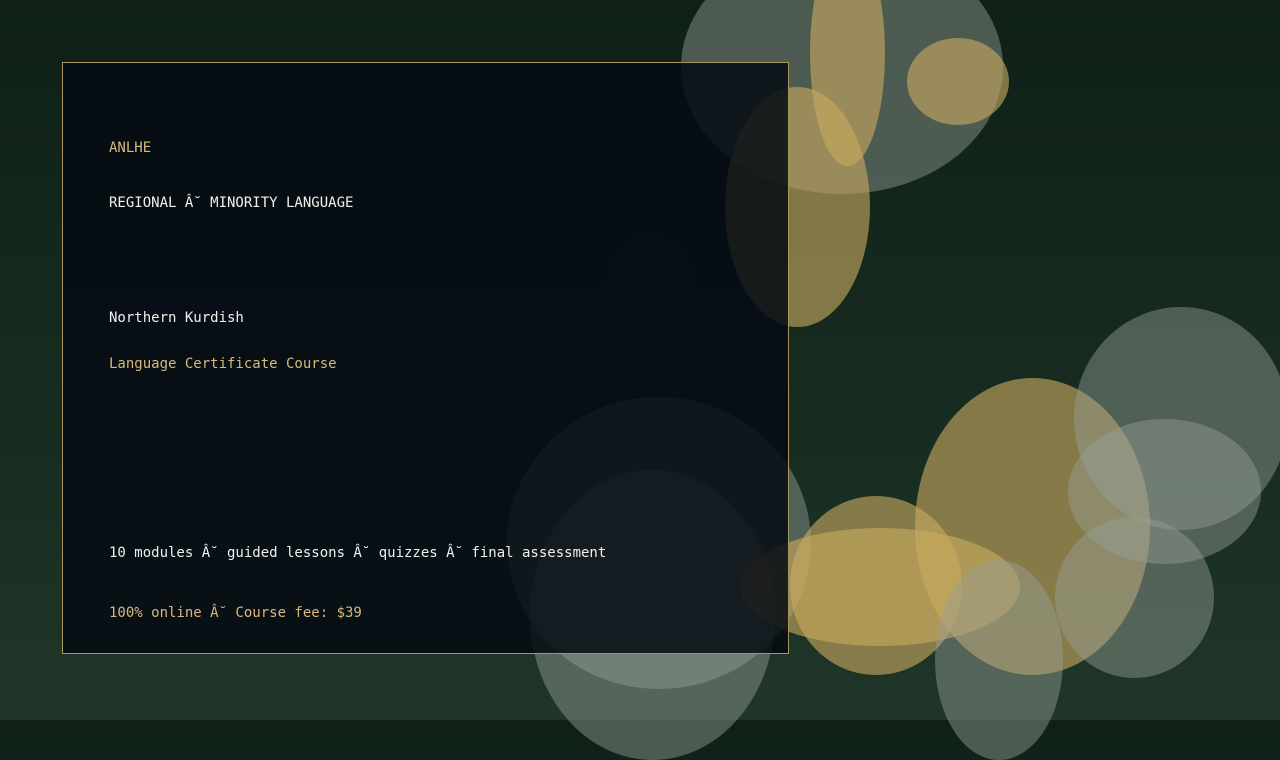  What do you see at coordinates (223, 364) in the screenshot?
I see `course-subtitle: Language Certificate Course` at bounding box center [223, 364].